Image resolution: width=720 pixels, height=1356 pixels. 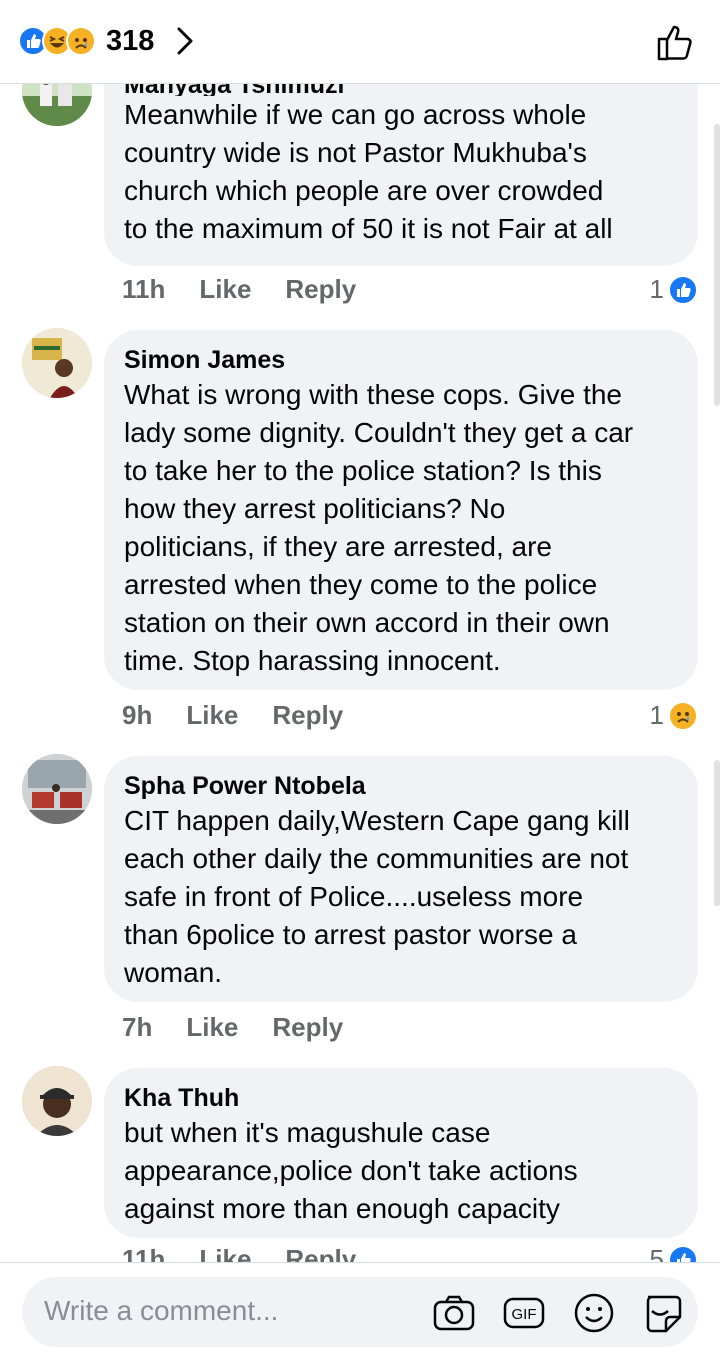 I want to click on comment-actions: 11h Like Reply, so click(x=239, y=289).